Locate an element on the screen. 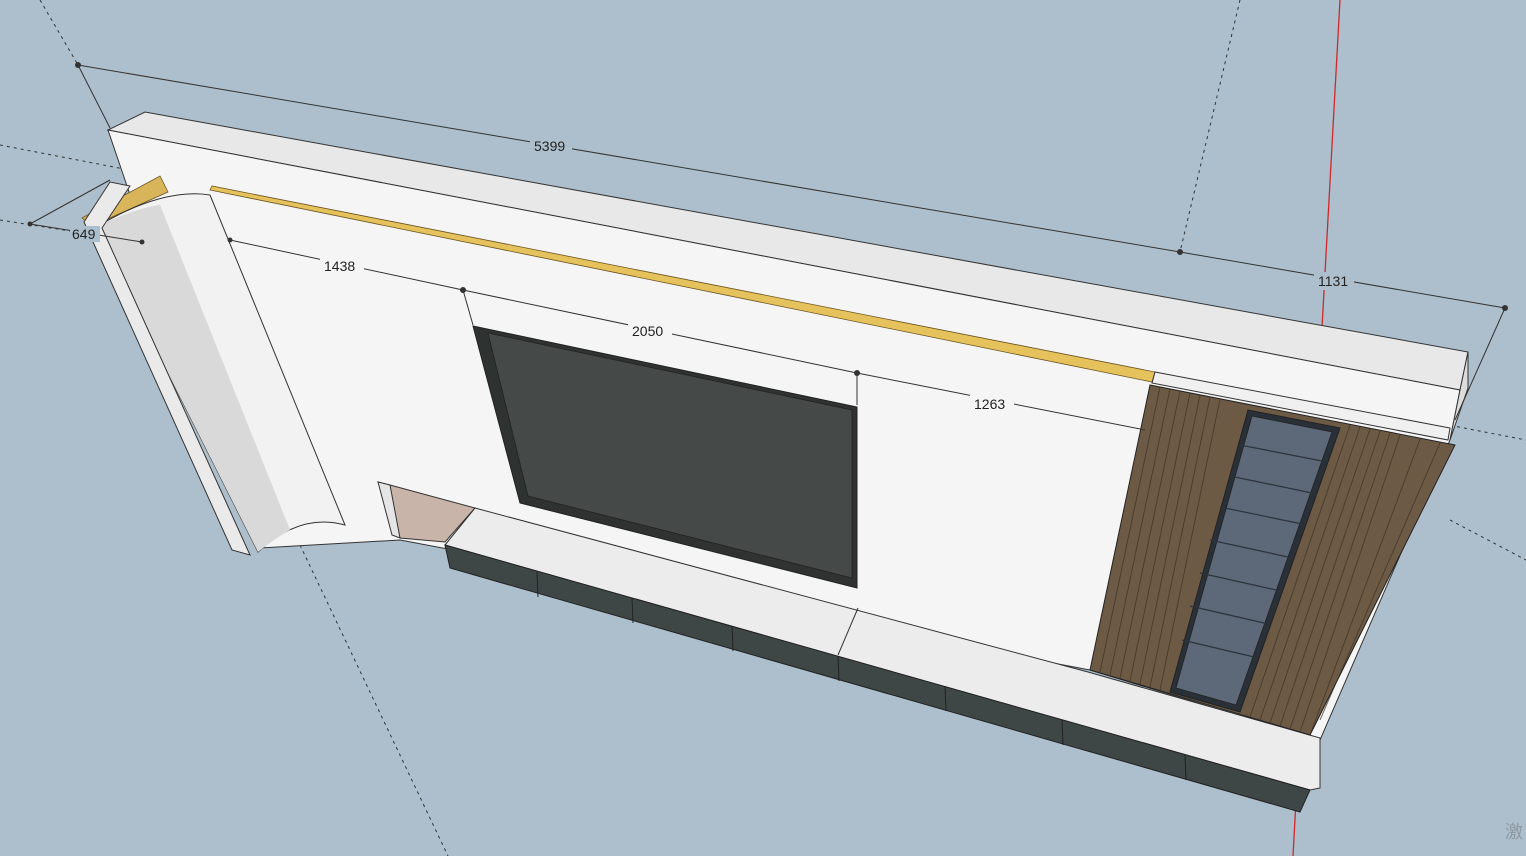 Image resolution: width=1526 pixels, height=856 pixels. guide-line-top-left is located at coordinates (59, 33).